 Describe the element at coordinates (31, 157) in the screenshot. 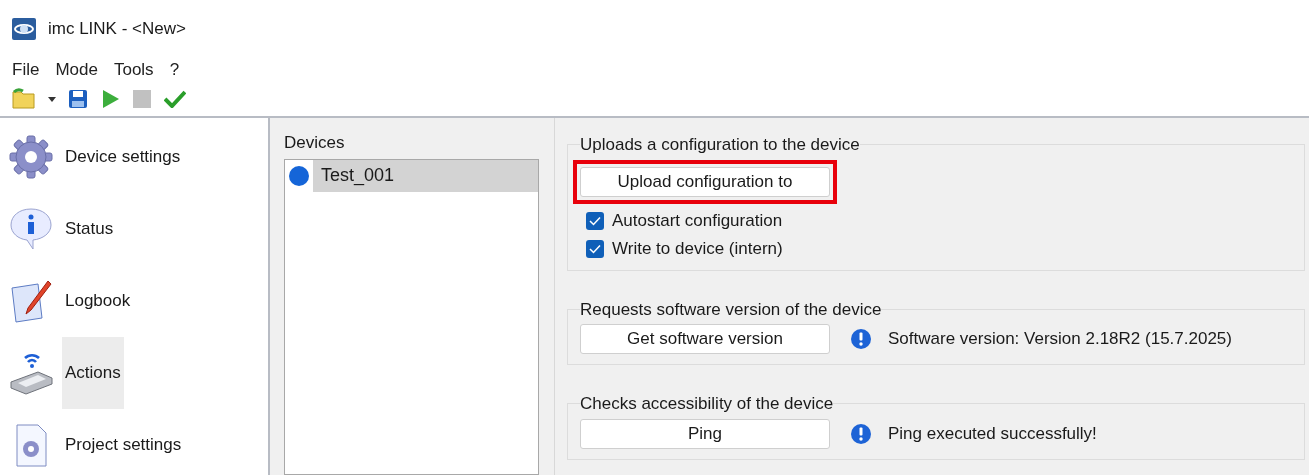

I see `gear-icon` at that location.